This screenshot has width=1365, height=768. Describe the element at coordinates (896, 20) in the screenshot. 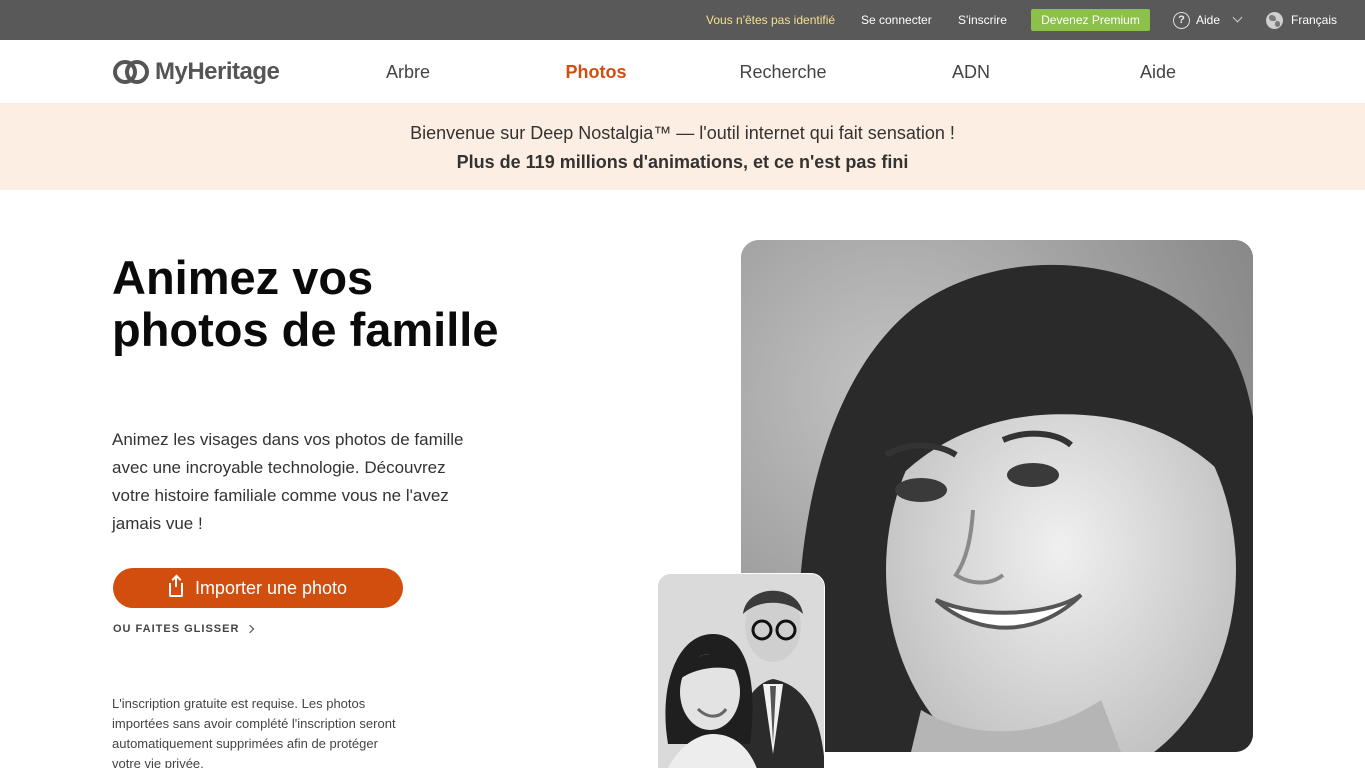

I see `login-link: Se connecter` at that location.